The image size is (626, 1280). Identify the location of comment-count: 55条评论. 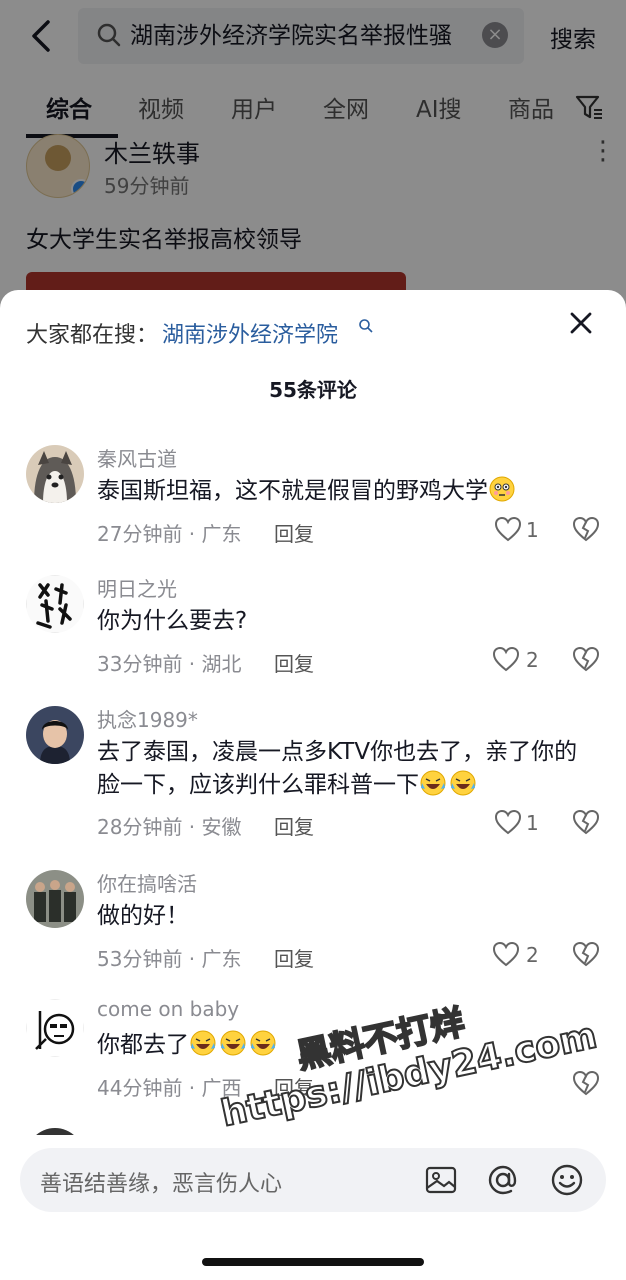
(313, 390).